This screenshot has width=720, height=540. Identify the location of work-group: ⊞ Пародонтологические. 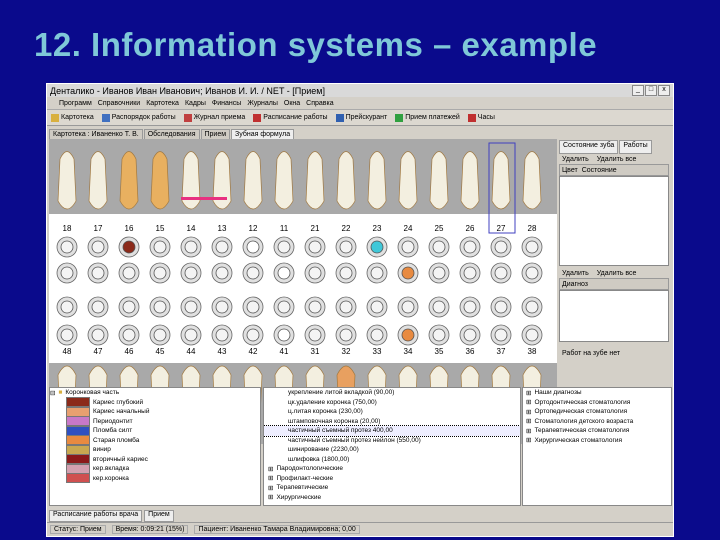
(392, 469).